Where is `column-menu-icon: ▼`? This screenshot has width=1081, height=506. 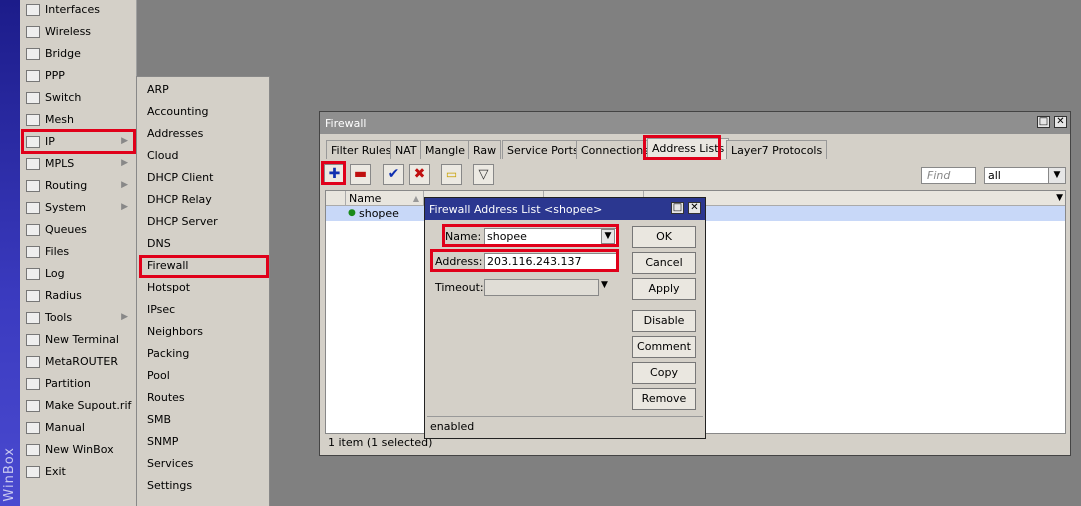 column-menu-icon: ▼ is located at coordinates (1059, 198).